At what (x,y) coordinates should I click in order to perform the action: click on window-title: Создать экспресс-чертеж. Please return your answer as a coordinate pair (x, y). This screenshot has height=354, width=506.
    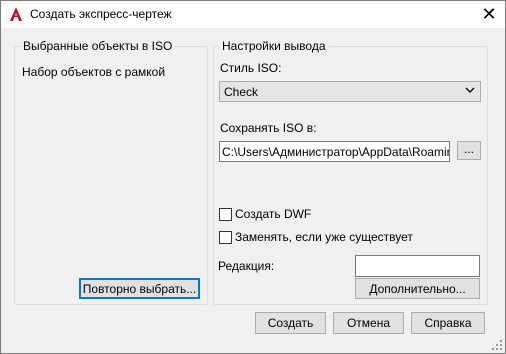
    Looking at the image, I should click on (101, 14).